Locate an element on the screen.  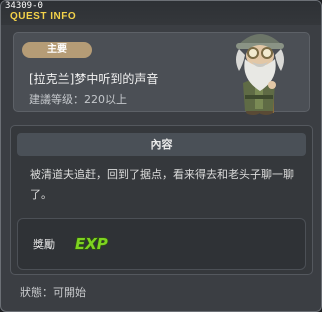
window-title: QUEST INFO is located at coordinates (43, 16).